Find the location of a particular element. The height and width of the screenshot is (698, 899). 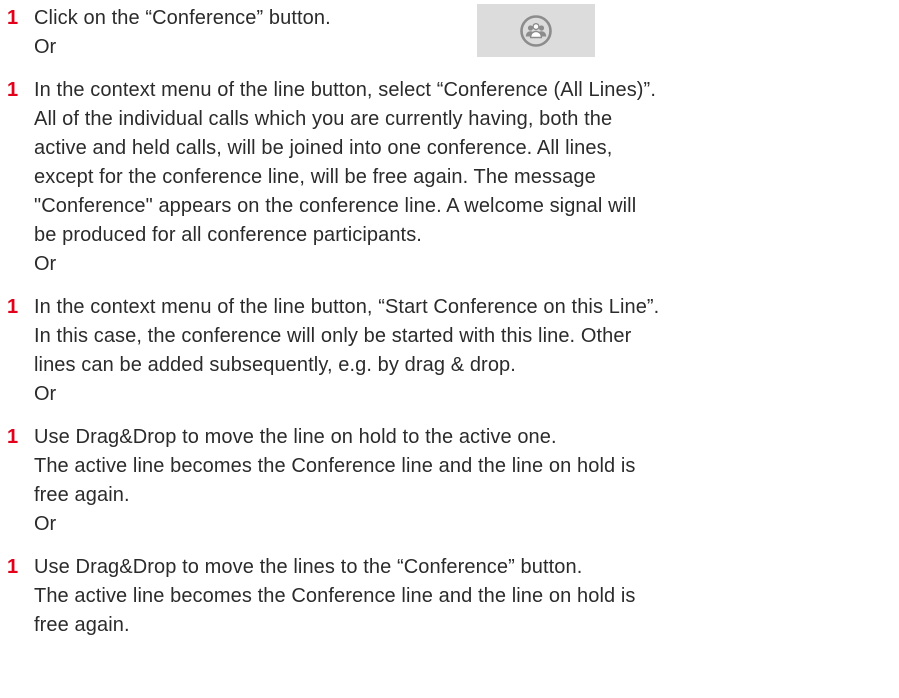

conference-icon is located at coordinates (536, 30).